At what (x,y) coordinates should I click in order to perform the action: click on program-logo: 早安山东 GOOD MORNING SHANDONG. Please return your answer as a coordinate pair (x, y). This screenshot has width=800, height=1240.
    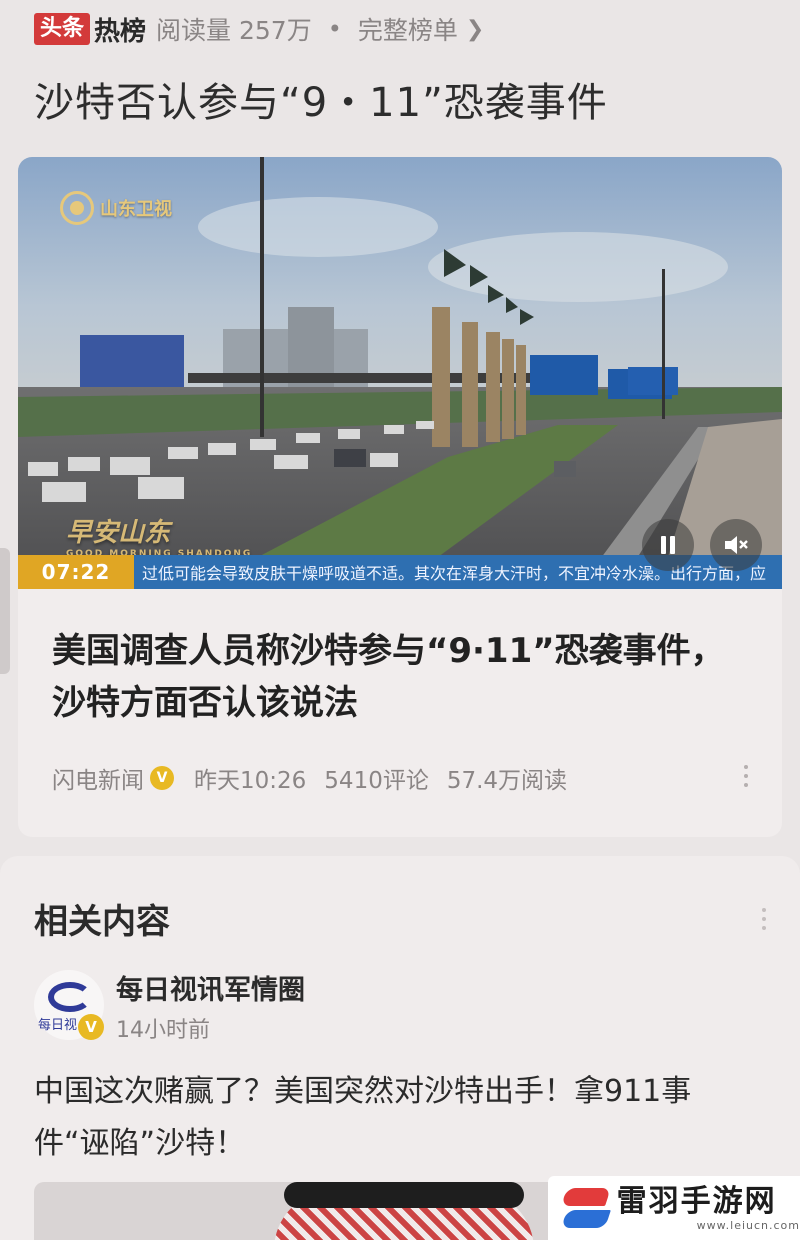
    Looking at the image, I should click on (159, 535).